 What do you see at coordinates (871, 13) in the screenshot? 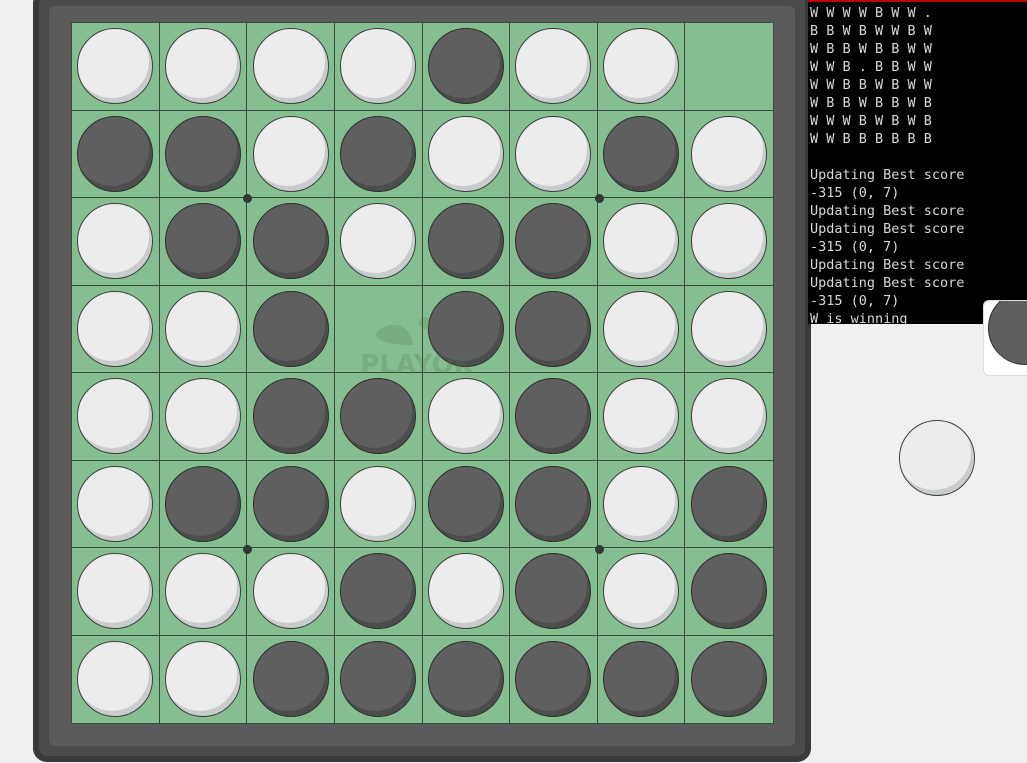
I see `terminal-line: W W W W B W W .` at bounding box center [871, 13].